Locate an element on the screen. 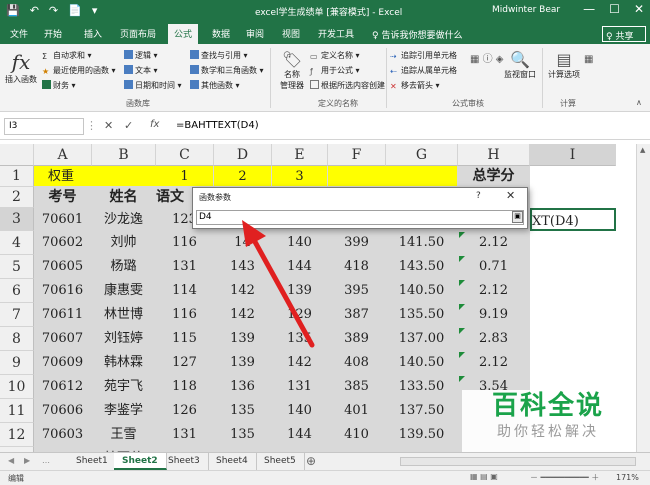 The width and height of the screenshot is (650, 485). horizontal-scrollbar is located at coordinates (518, 461).